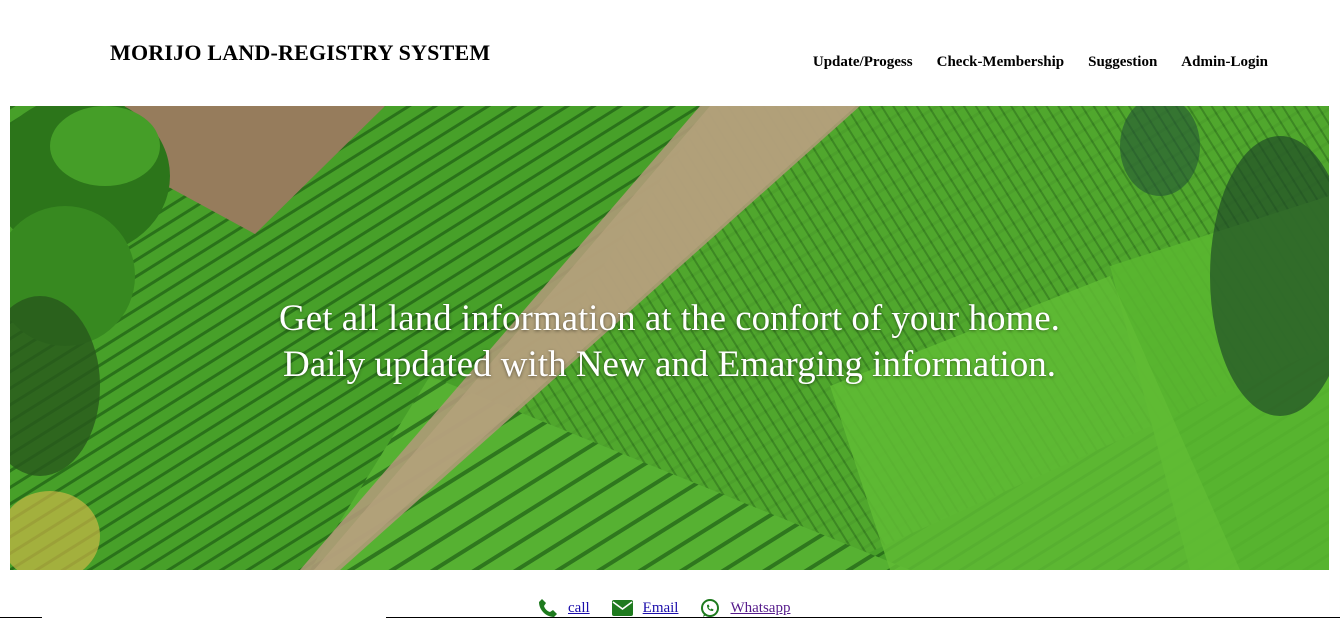 The image size is (1340, 618). What do you see at coordinates (579, 607) in the screenshot?
I see `call-label: call` at bounding box center [579, 607].